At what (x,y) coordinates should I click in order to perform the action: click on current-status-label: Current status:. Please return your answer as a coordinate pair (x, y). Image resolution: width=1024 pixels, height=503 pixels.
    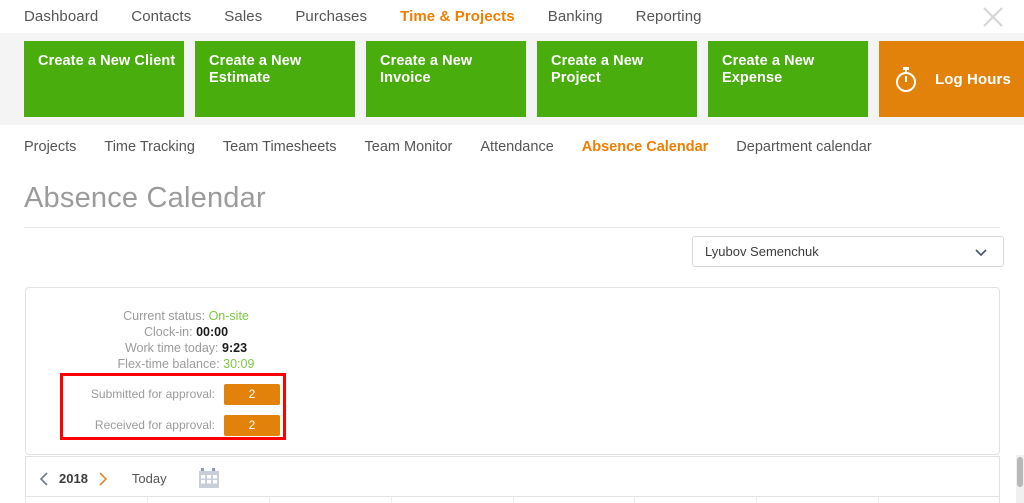
    Looking at the image, I should click on (164, 316).